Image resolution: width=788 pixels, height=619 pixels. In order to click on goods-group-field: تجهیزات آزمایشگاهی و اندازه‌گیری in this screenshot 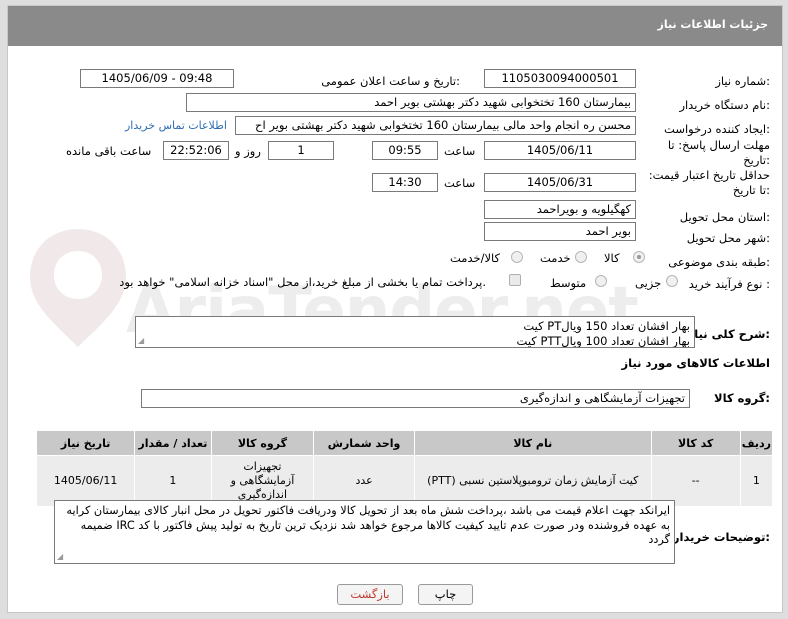, I will do `click(415, 398)`.